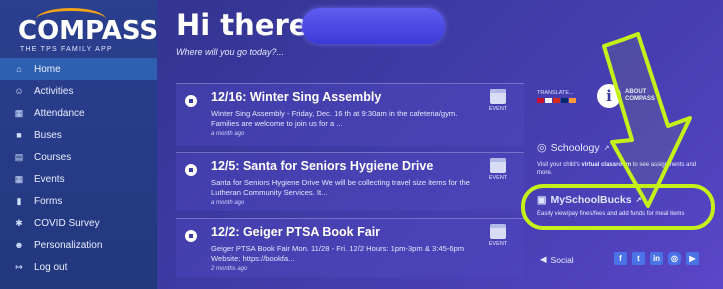  I want to click on attendance-icon: ▦, so click(19, 112).